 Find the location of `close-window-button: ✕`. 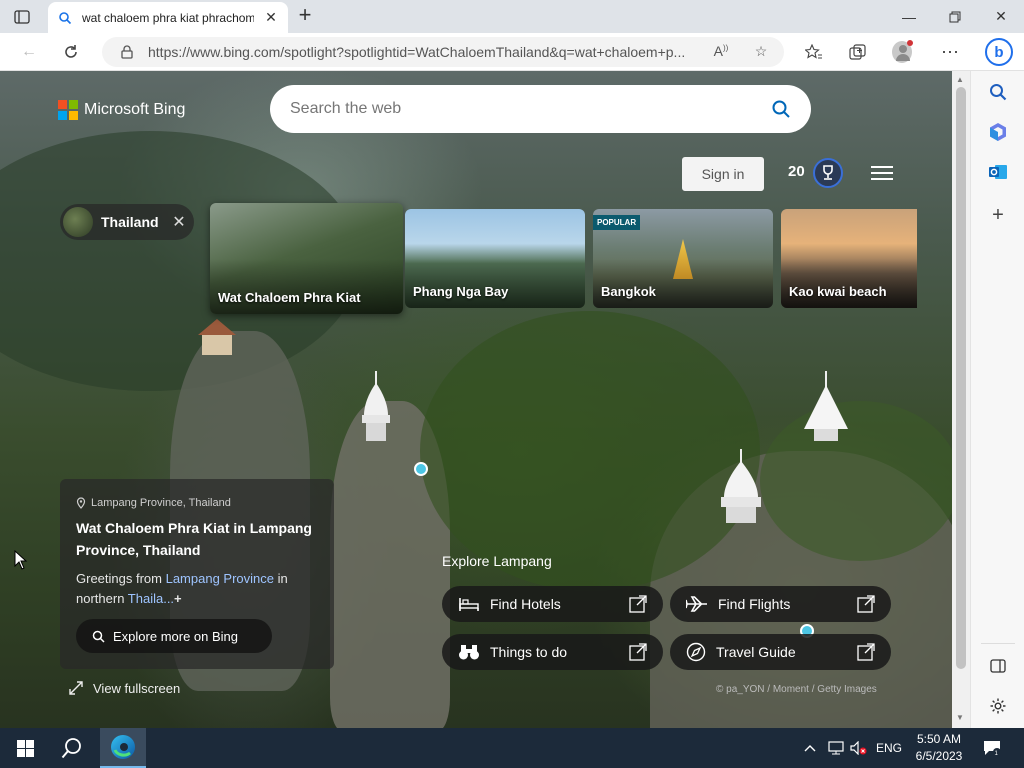

close-window-button: ✕ is located at coordinates (1001, 16).